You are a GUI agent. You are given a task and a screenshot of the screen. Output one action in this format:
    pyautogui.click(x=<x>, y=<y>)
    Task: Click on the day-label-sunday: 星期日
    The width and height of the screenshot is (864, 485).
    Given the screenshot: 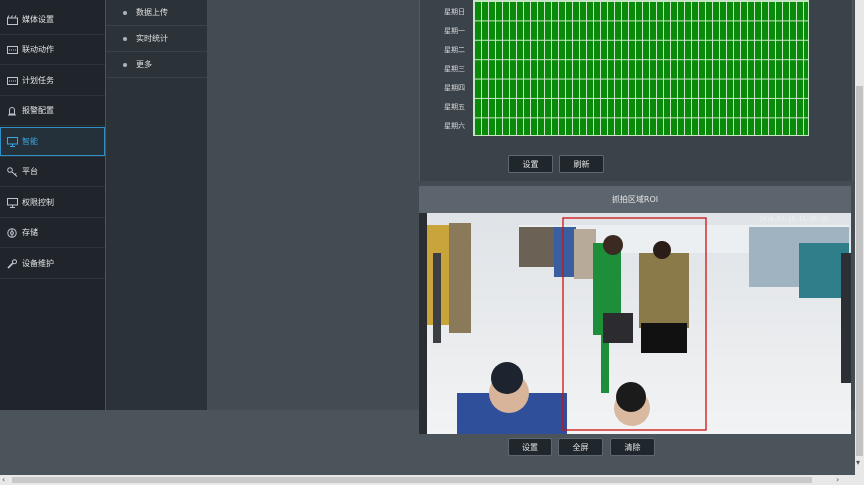 What is the action you would take?
    pyautogui.click(x=454, y=12)
    